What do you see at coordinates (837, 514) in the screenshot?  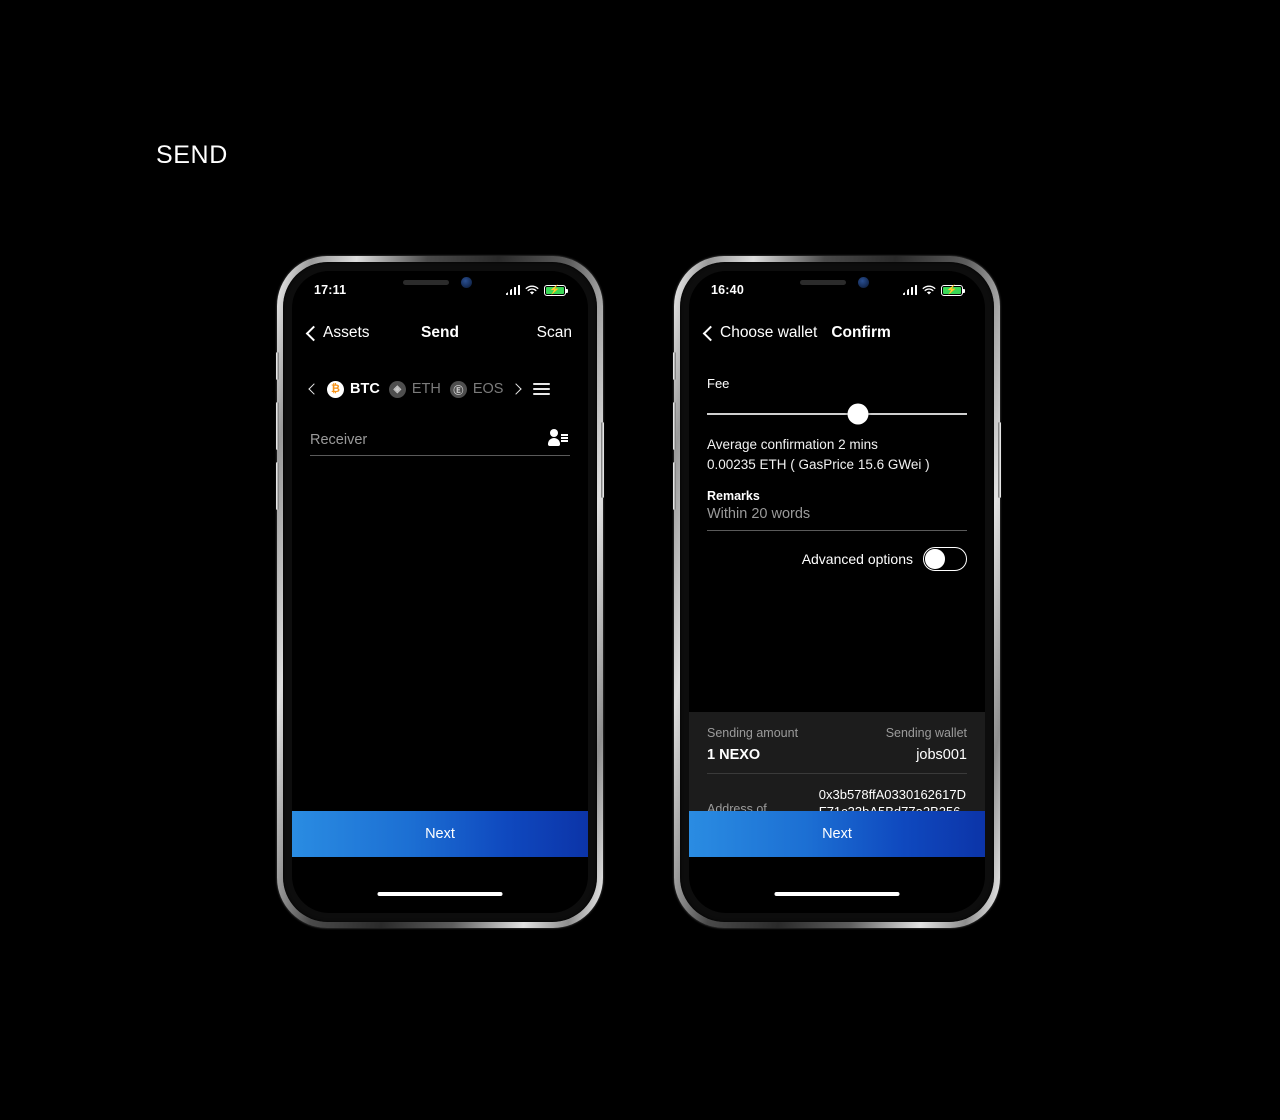 I see `remarks-input: Within 20 words` at bounding box center [837, 514].